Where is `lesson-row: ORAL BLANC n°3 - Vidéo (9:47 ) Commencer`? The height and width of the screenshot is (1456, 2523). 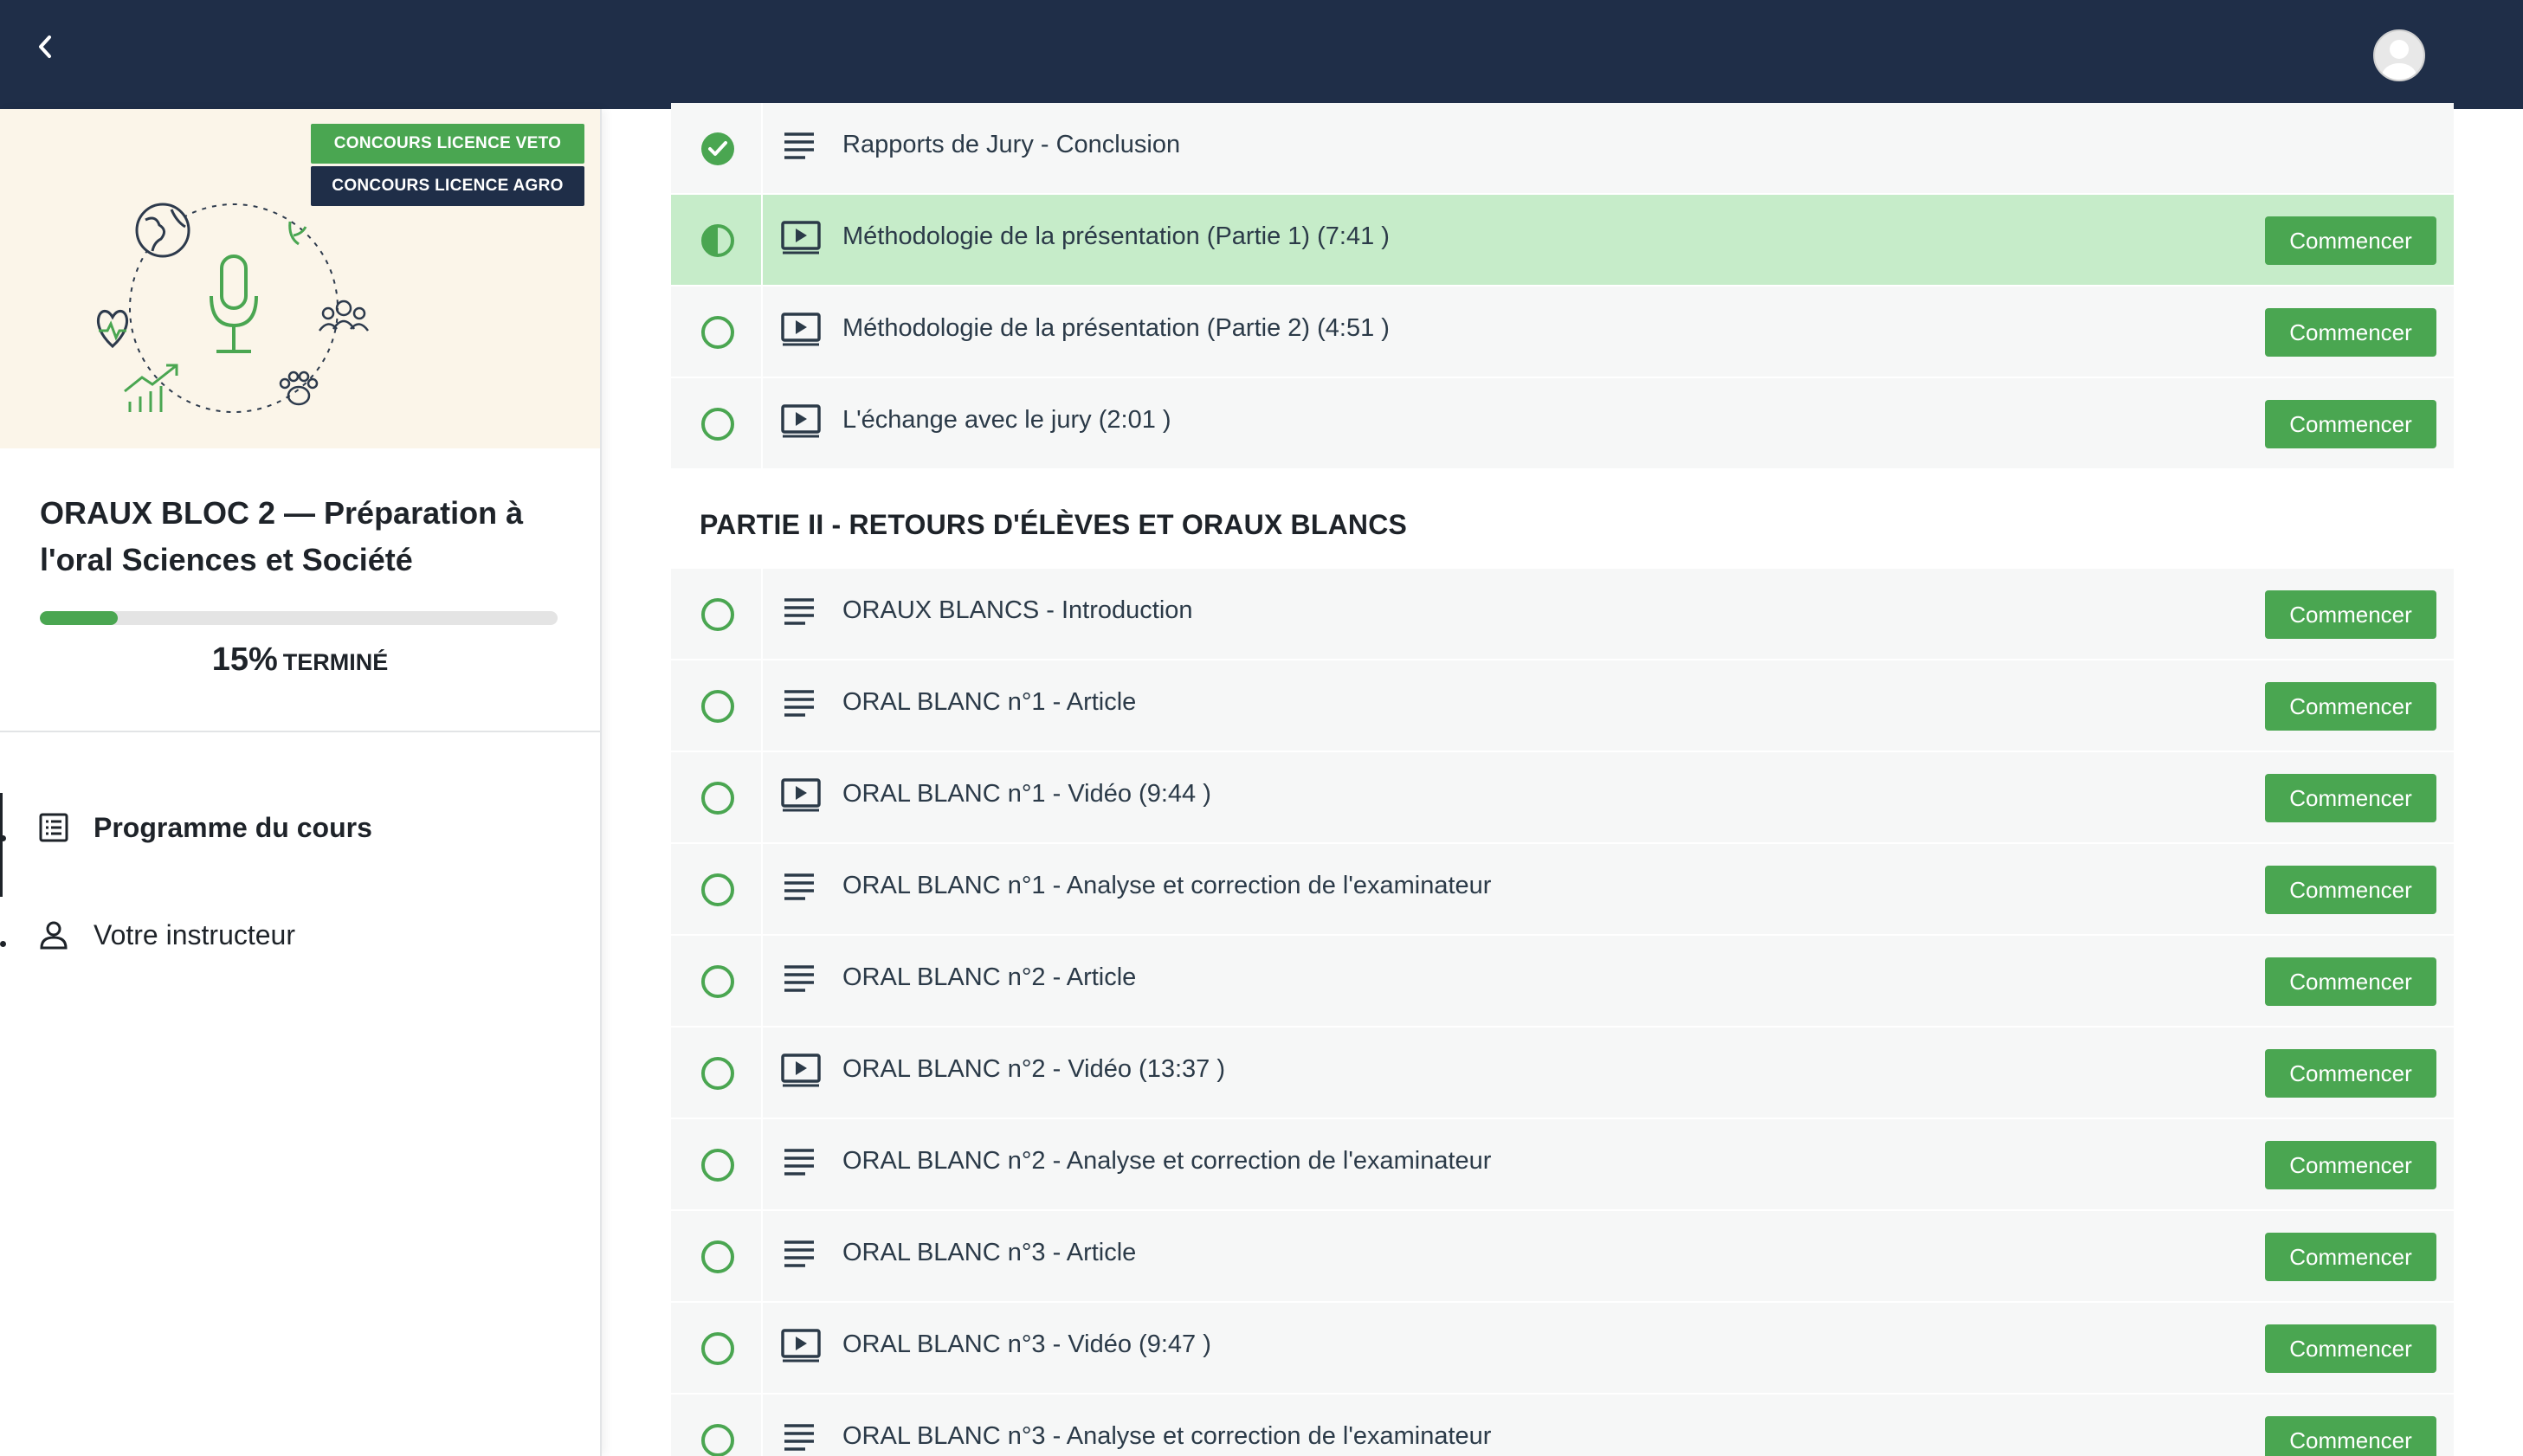 lesson-row: ORAL BLANC n°3 - Vidéo (9:47 ) Commencer is located at coordinates (1562, 1348).